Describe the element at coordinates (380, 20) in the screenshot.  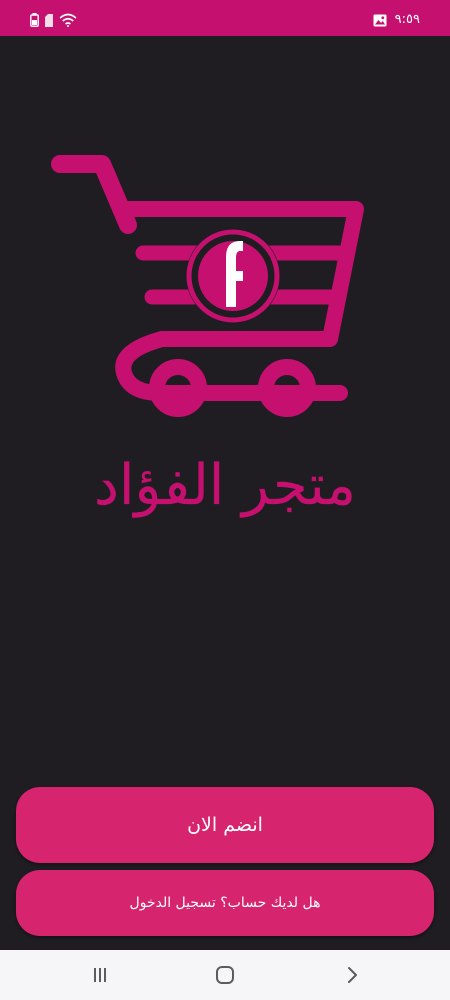
I see `image-notification-icon` at that location.